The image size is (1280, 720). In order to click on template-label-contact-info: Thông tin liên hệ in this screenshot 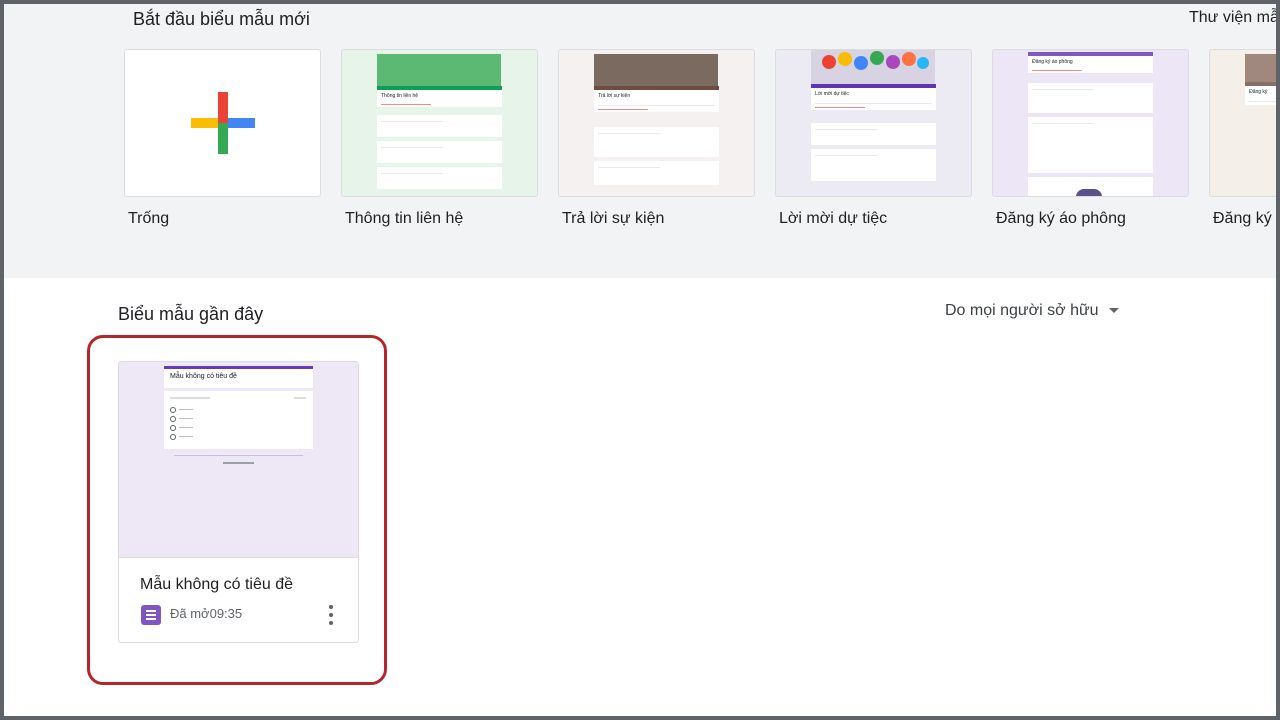, I will do `click(404, 218)`.